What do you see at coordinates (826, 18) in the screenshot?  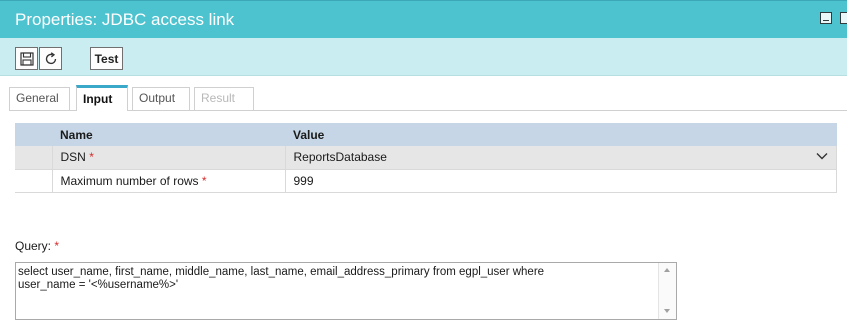 I see `minimize-icon` at bounding box center [826, 18].